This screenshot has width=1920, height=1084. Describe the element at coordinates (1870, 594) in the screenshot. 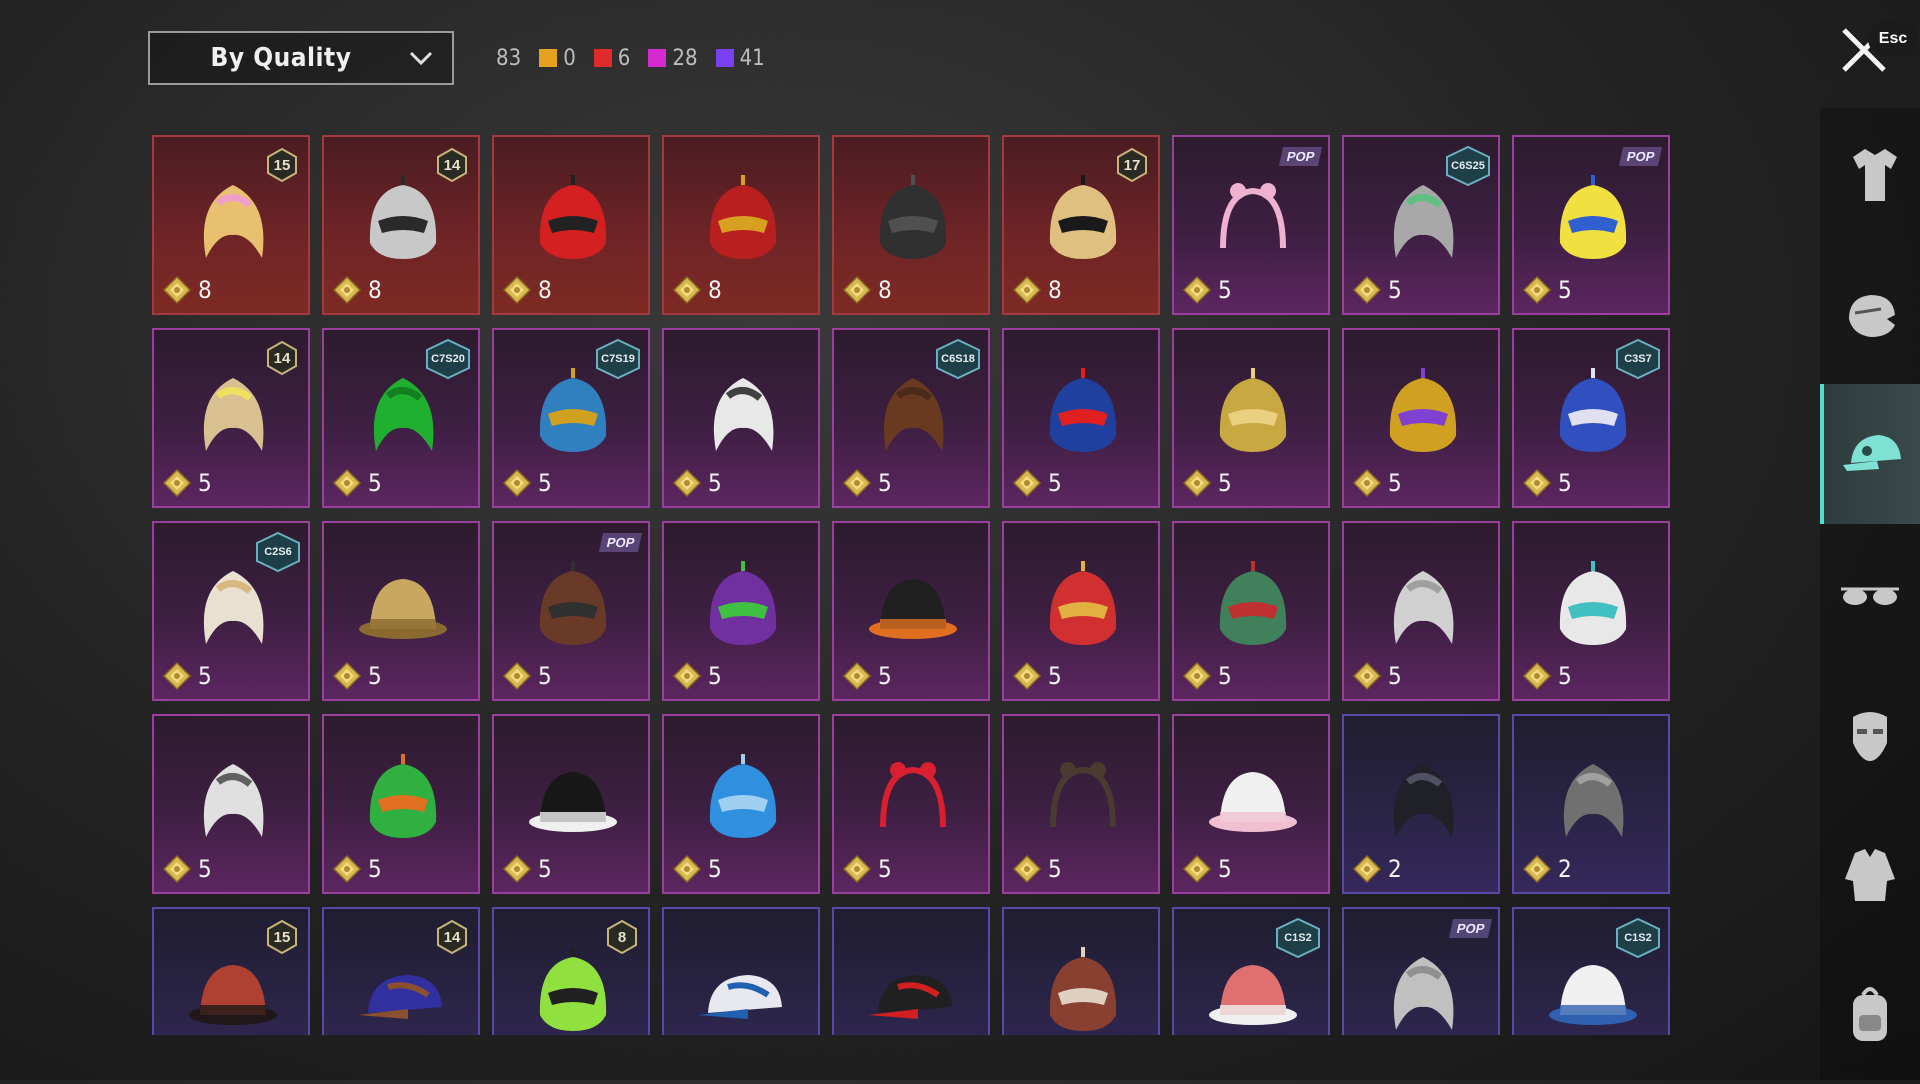

I see `sidebar-tab-eyewear` at that location.